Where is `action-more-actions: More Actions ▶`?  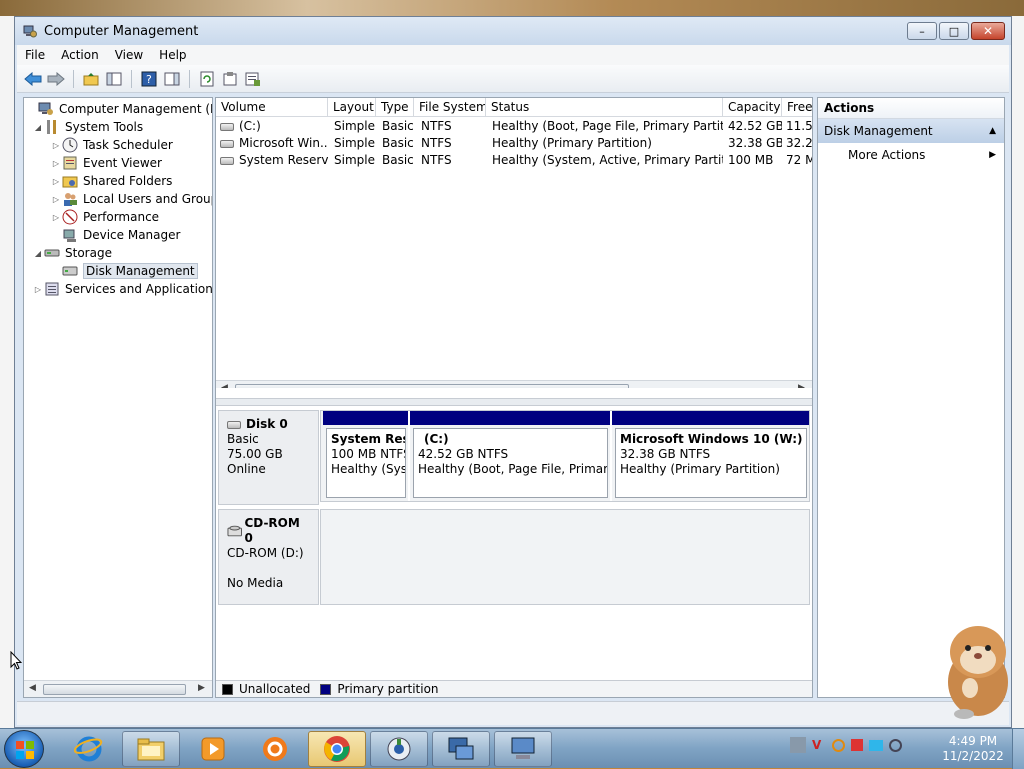 action-more-actions: More Actions ▶ is located at coordinates (911, 155).